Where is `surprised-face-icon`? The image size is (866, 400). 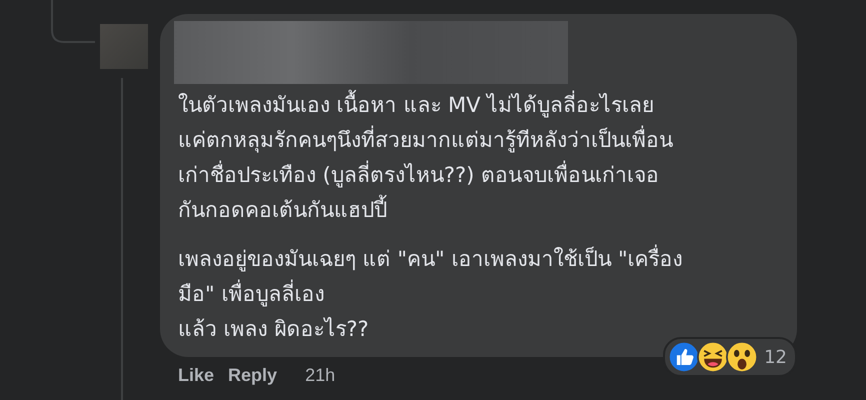
surprised-face-icon is located at coordinates (742, 357).